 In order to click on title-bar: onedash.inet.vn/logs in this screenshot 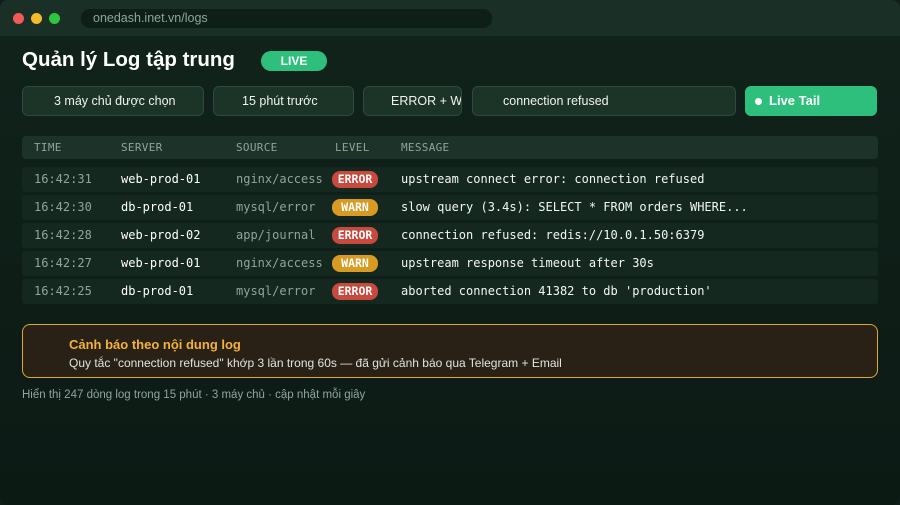, I will do `click(450, 18)`.